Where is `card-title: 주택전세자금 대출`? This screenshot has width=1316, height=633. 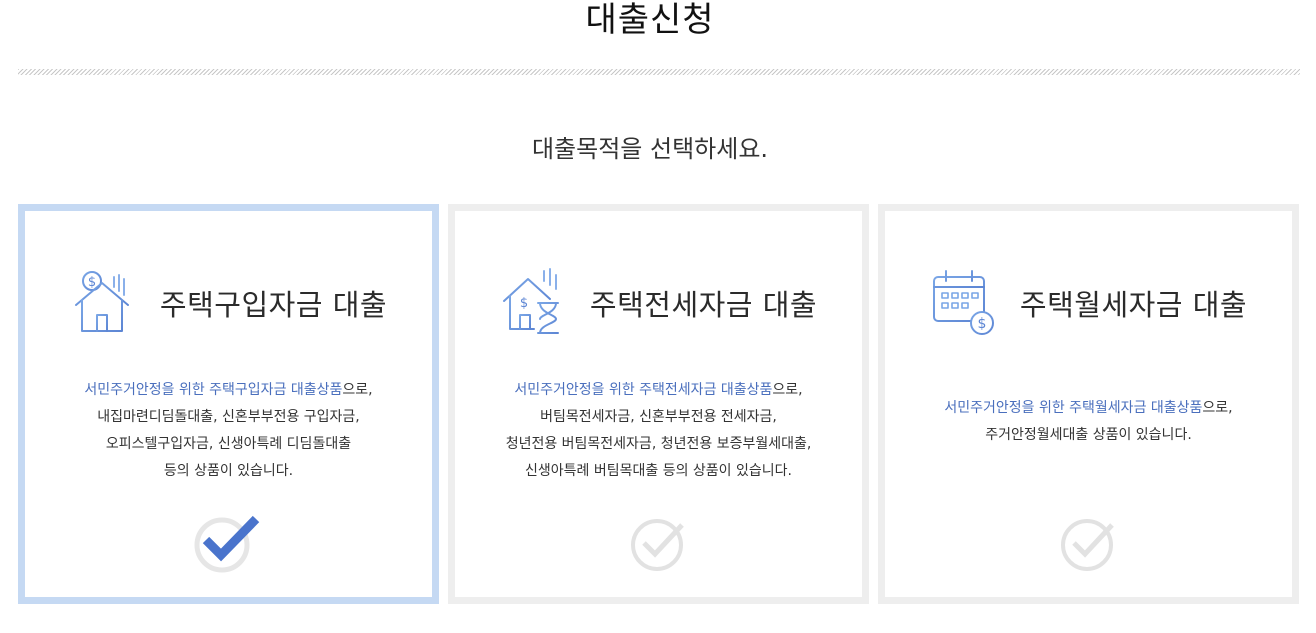 card-title: 주택전세자금 대출 is located at coordinates (703, 305).